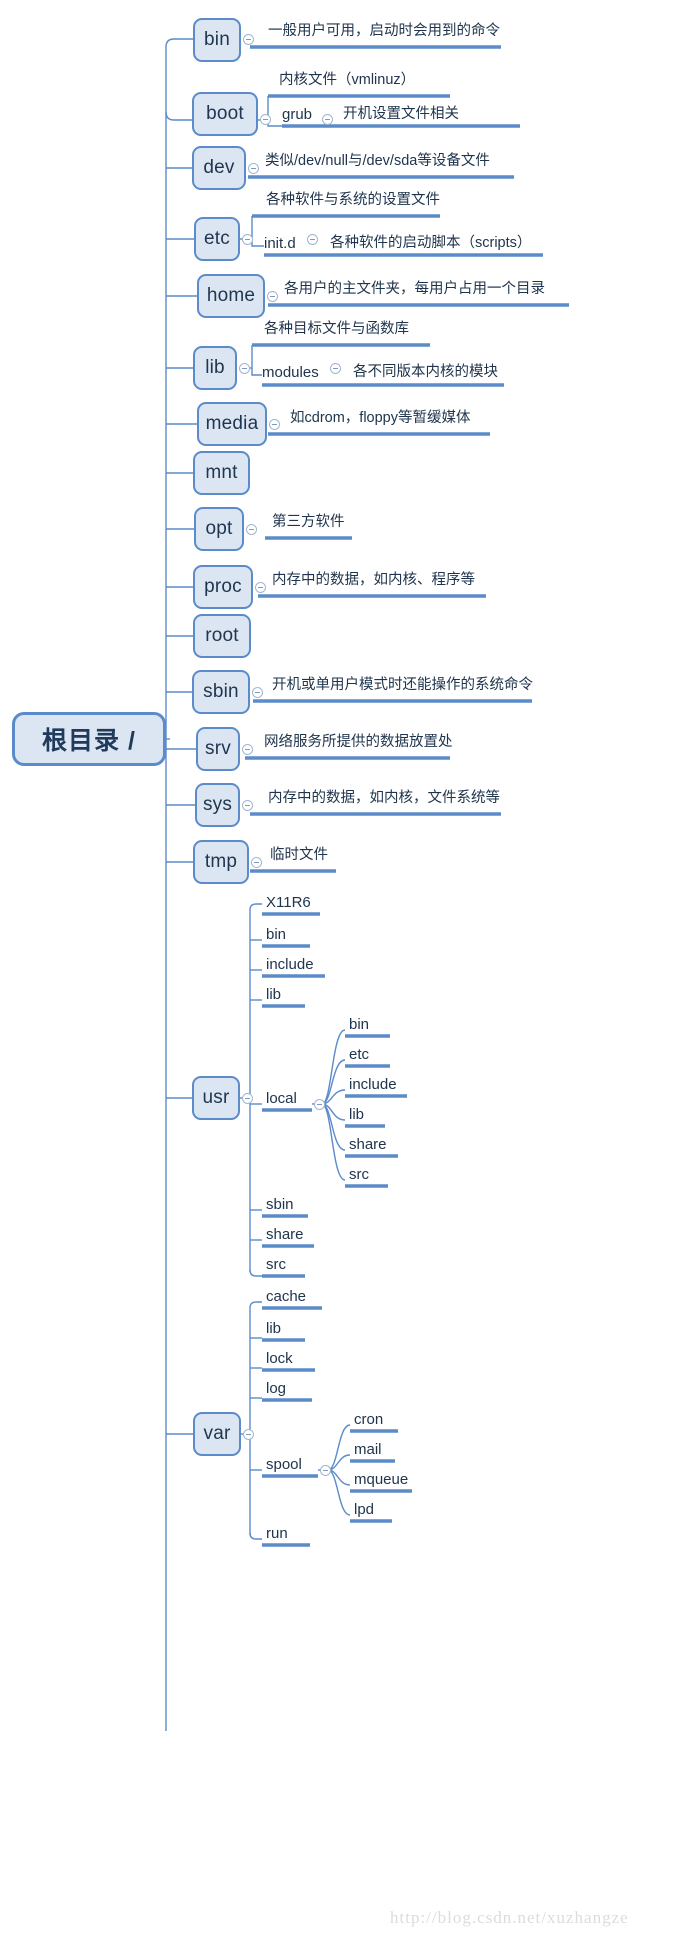  I want to click on node-sbin-label: sbin, so click(221, 691).